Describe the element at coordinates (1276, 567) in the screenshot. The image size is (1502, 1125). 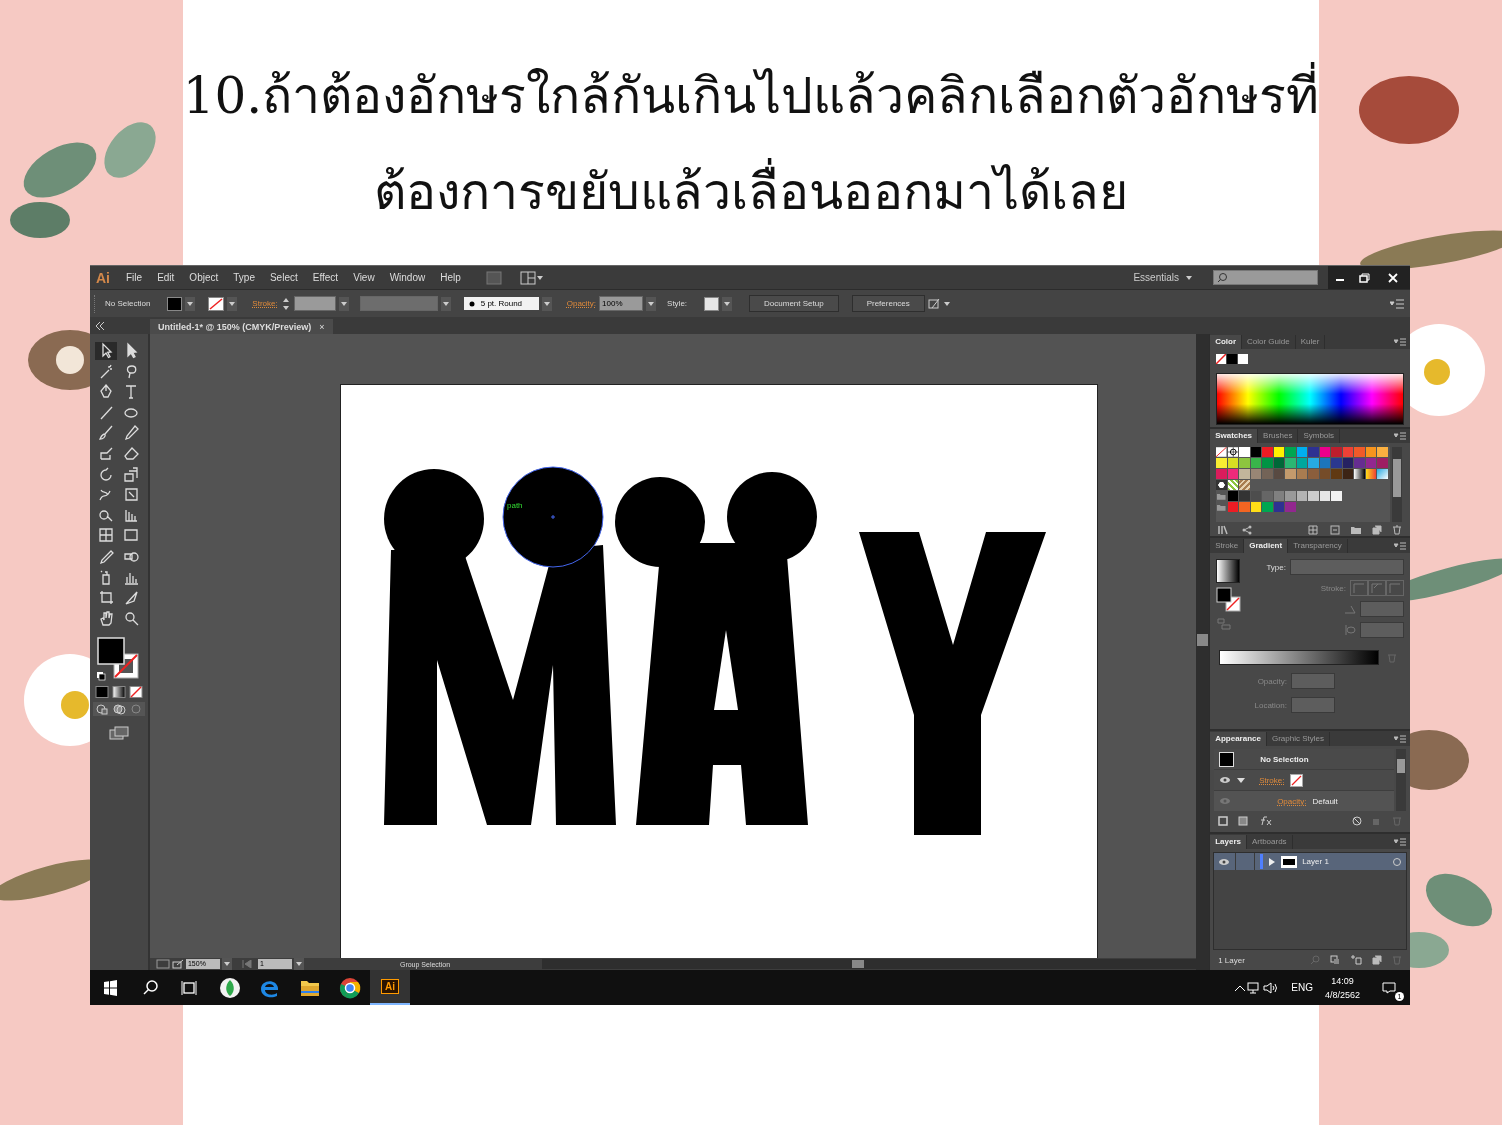
I see `type-label: Type:` at that location.